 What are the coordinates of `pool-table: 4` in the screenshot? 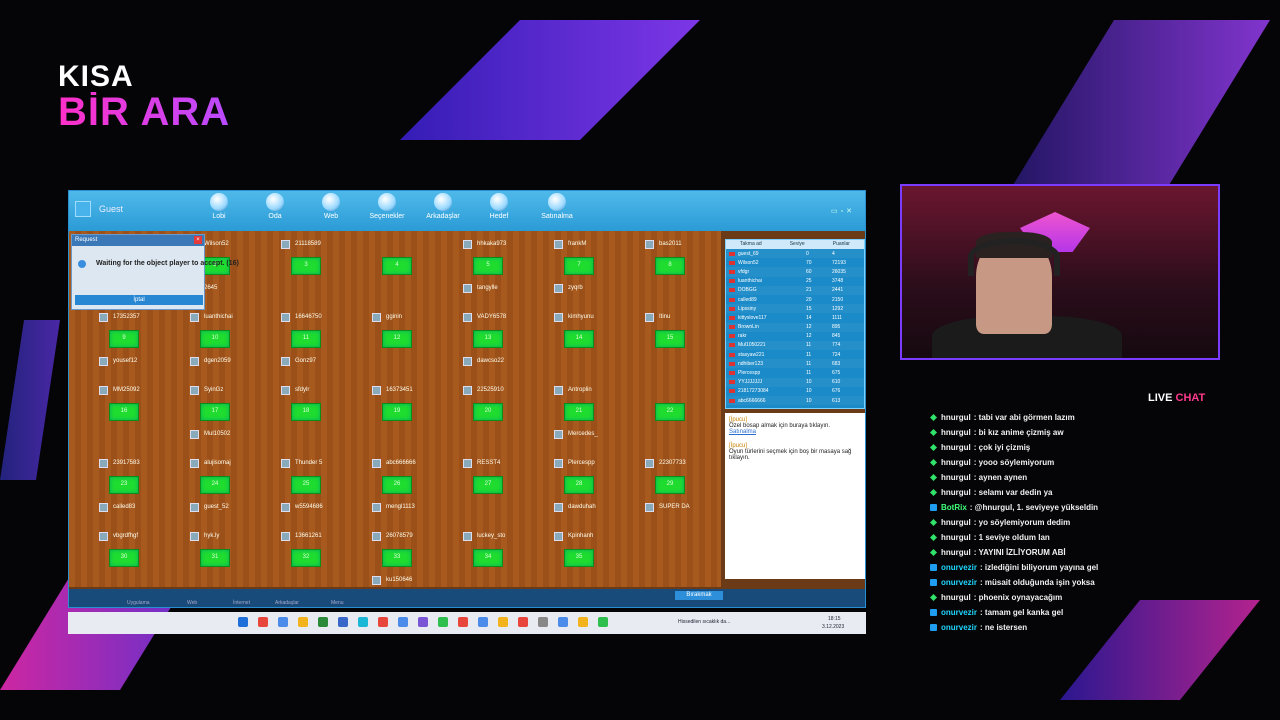 It's located at (395, 269).